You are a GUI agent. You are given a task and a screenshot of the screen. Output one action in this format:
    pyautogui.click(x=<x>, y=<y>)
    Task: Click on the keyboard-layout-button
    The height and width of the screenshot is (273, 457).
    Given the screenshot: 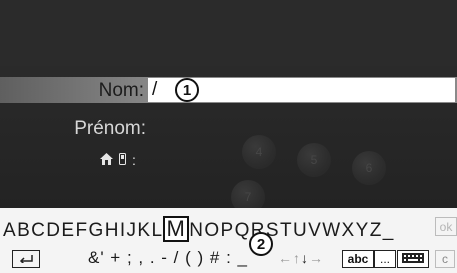 What is the action you would take?
    pyautogui.click(x=413, y=259)
    